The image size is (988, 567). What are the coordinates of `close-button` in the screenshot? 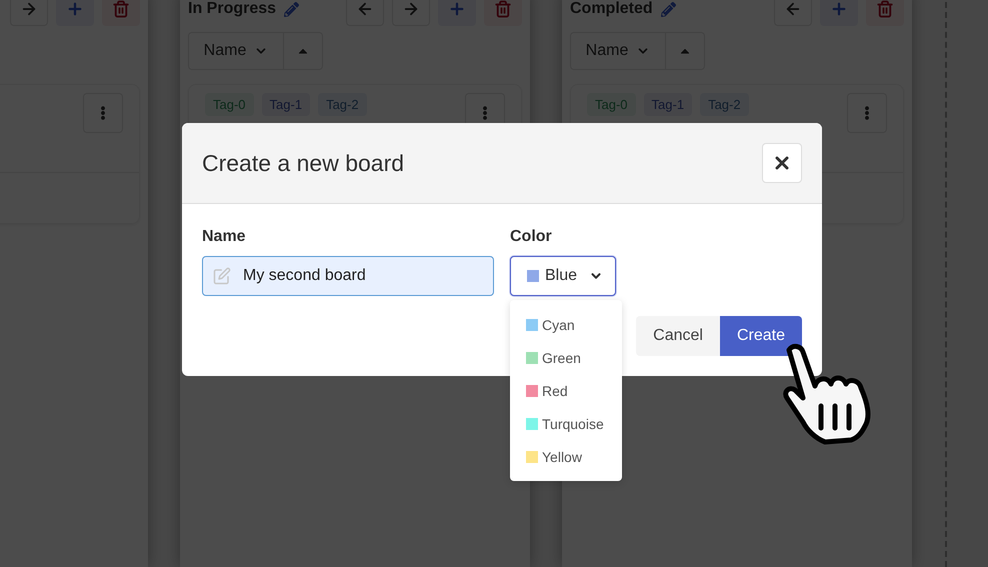 It's located at (782, 163).